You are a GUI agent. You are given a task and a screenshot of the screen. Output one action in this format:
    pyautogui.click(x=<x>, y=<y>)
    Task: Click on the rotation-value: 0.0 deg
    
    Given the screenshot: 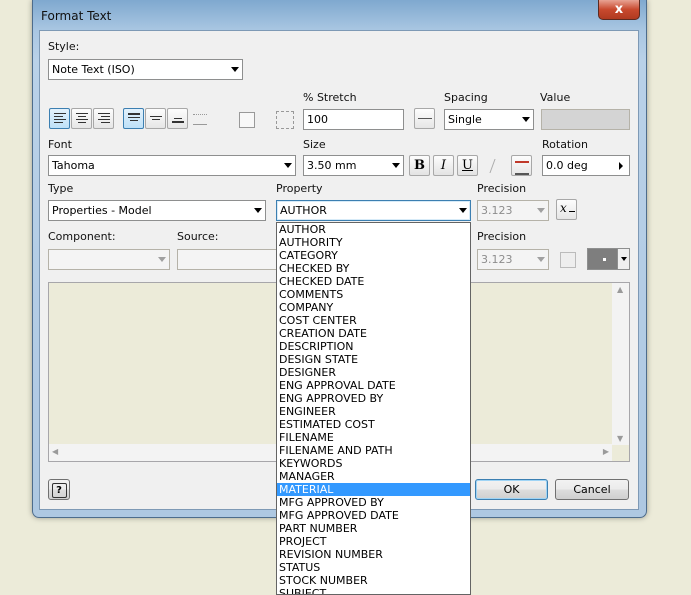 What is the action you would take?
    pyautogui.click(x=567, y=165)
    